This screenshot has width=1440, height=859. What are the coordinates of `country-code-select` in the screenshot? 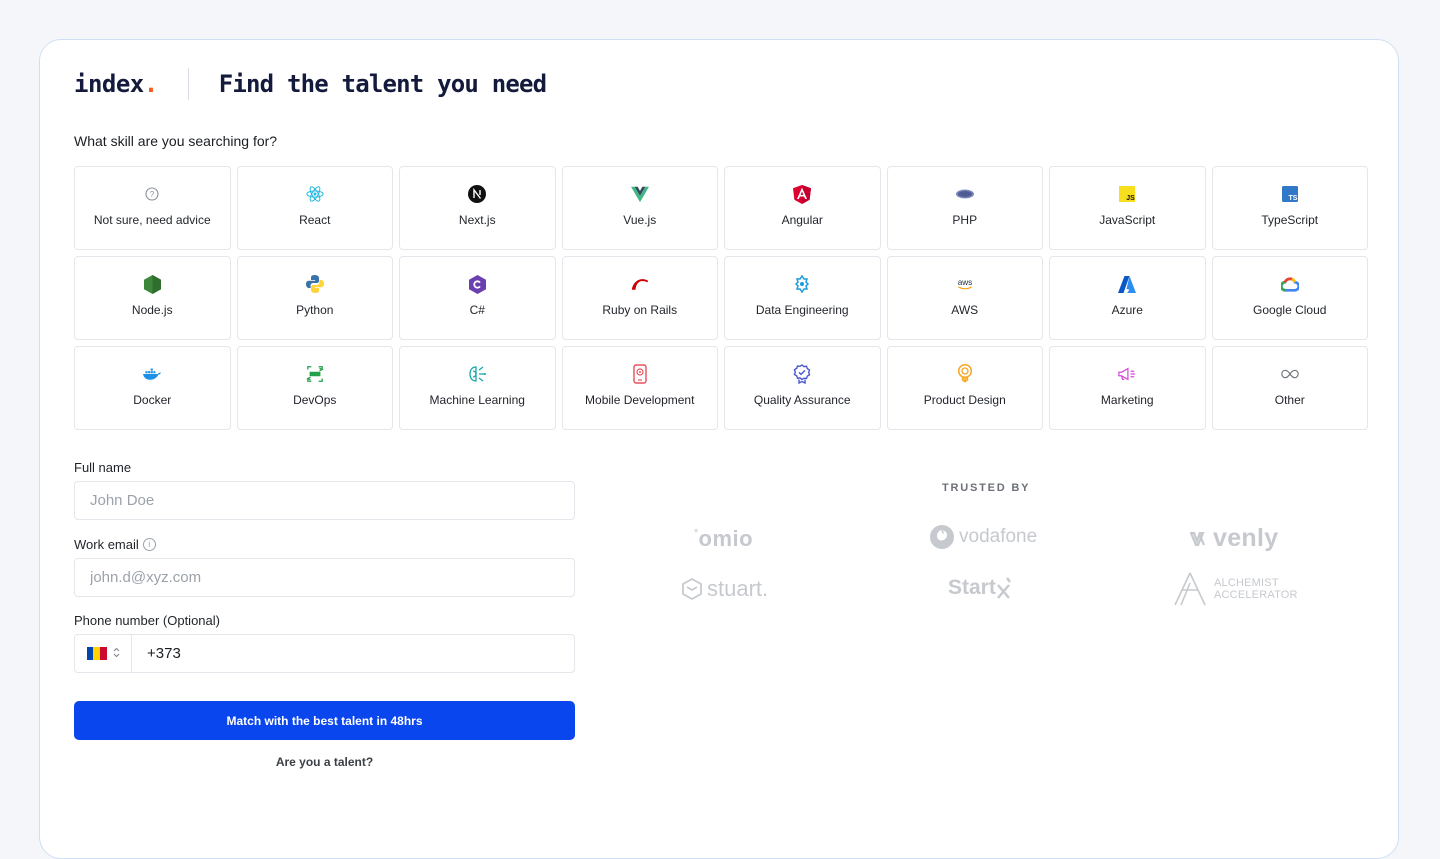 It's located at (103, 653).